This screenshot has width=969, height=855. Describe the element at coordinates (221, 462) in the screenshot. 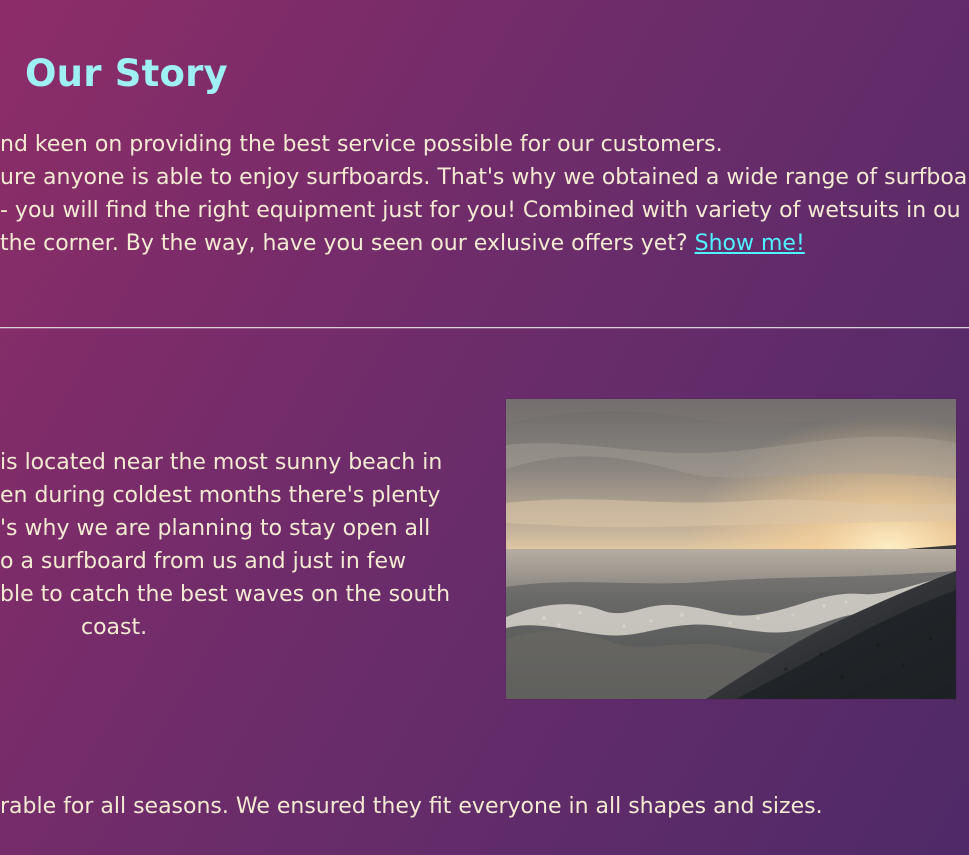

I see `location-paragraph-line: is located near the most sunny beach in` at that location.